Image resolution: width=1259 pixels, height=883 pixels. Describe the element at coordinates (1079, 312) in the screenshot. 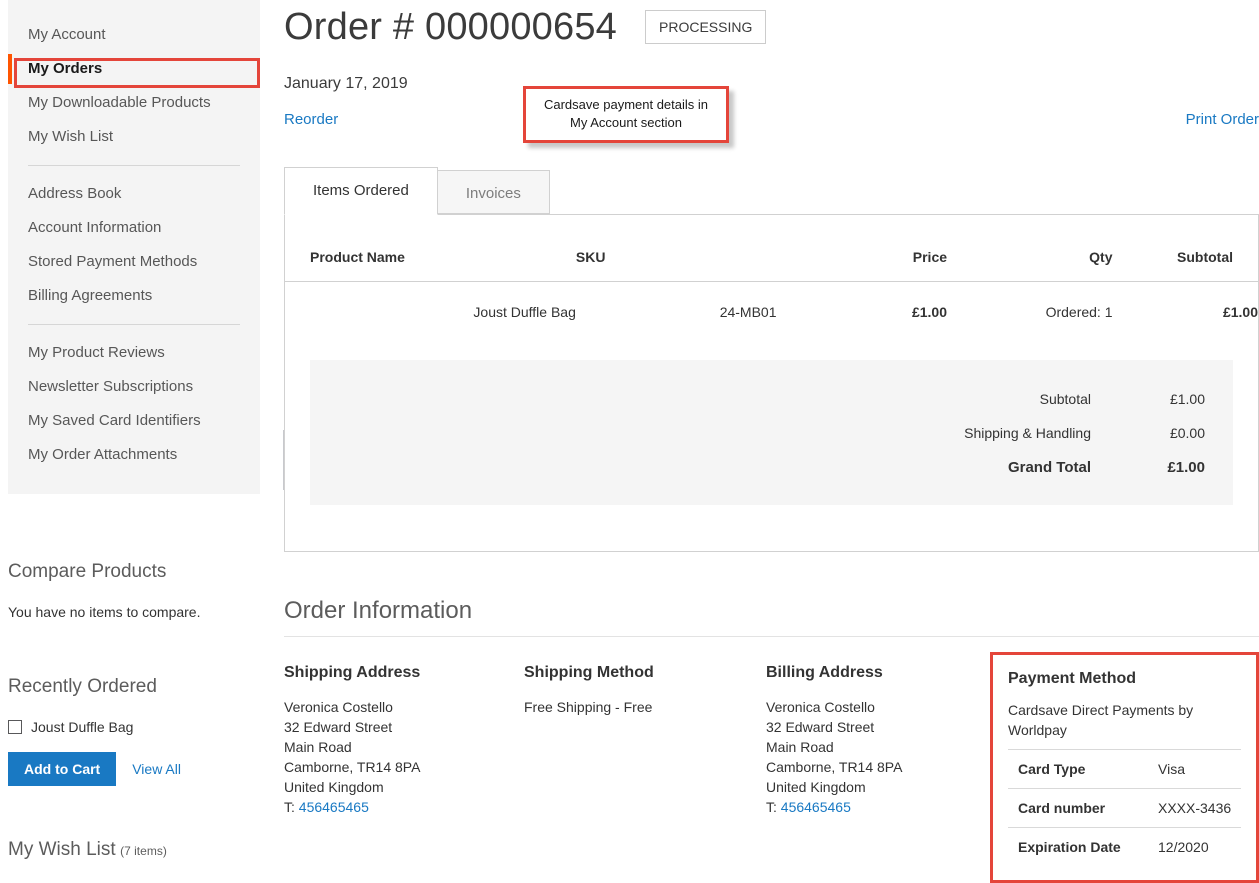

I see `cell-qty: Ordered: 1` at that location.